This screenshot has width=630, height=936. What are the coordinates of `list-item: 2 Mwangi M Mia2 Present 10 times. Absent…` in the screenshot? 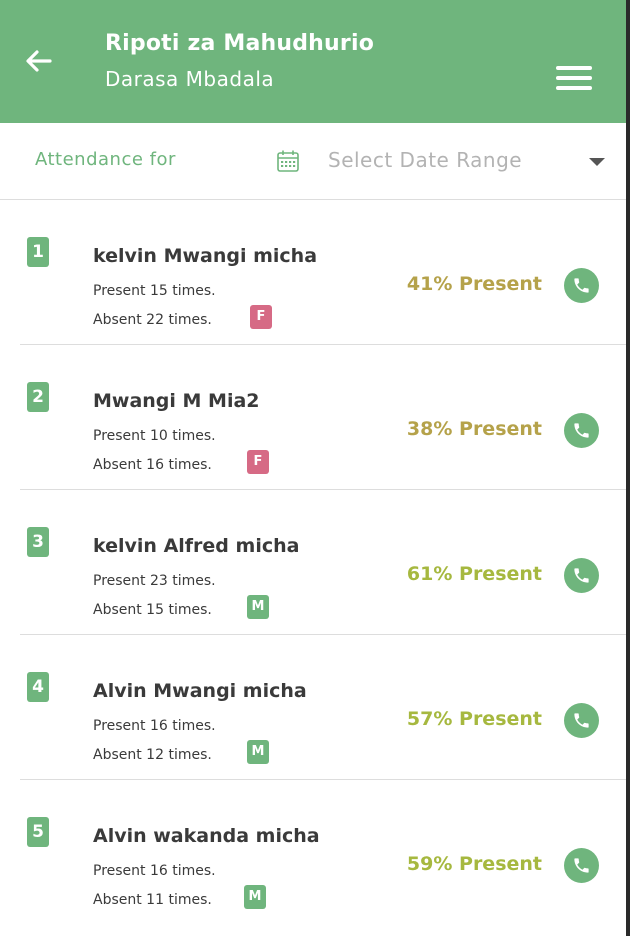 It's located at (323, 417).